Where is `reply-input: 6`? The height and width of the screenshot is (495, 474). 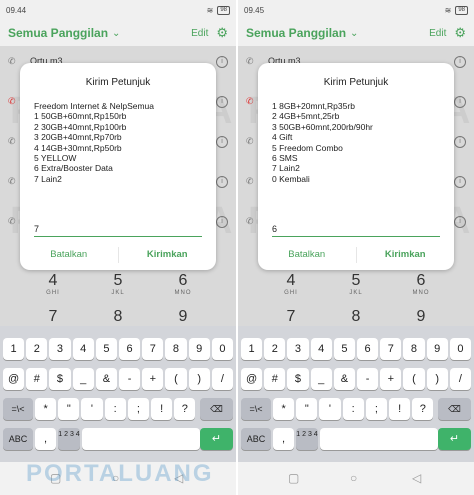
reply-input: 6 is located at coordinates (356, 228).